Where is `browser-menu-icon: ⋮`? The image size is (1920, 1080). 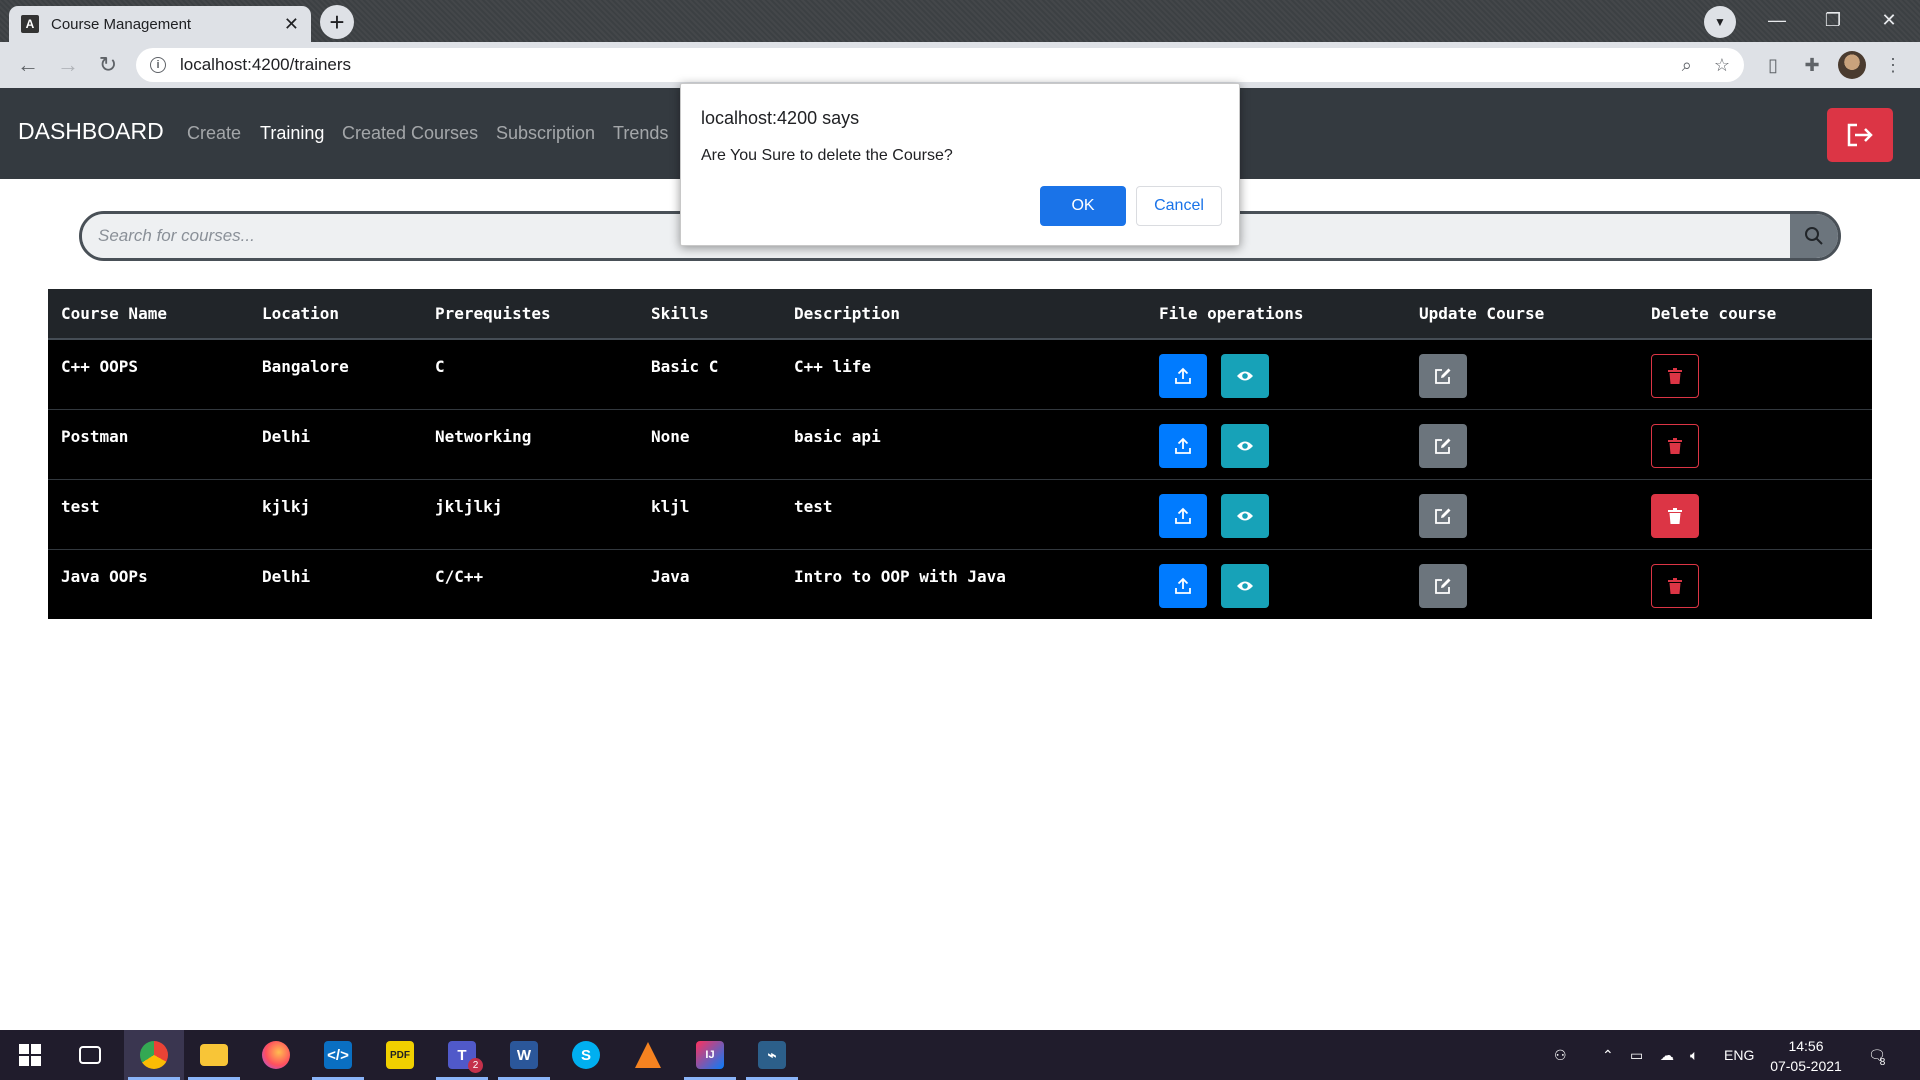
browser-menu-icon: ⋮ is located at coordinates (1893, 65).